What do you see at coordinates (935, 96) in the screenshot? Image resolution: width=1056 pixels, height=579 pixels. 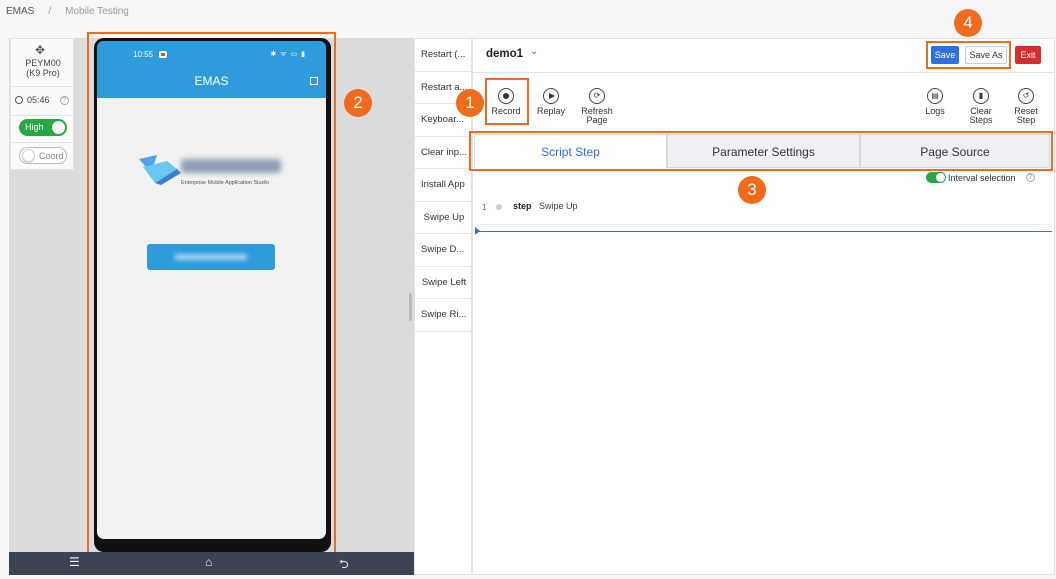 I see `logs-icon: ▤` at bounding box center [935, 96].